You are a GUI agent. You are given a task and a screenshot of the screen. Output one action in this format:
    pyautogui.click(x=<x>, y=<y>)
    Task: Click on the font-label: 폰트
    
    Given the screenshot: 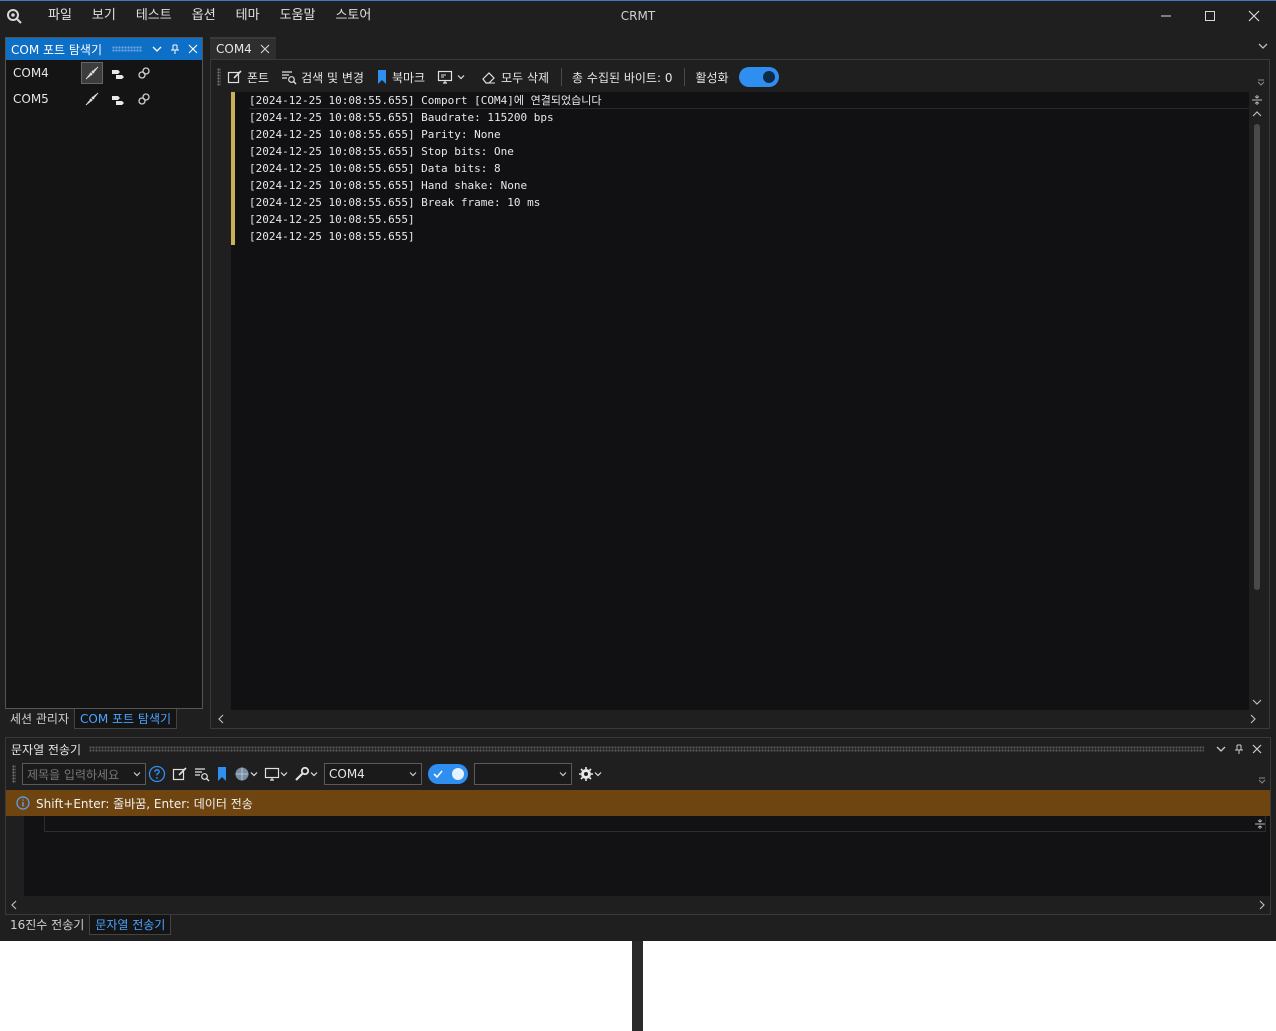 What is the action you would take?
    pyautogui.click(x=258, y=77)
    